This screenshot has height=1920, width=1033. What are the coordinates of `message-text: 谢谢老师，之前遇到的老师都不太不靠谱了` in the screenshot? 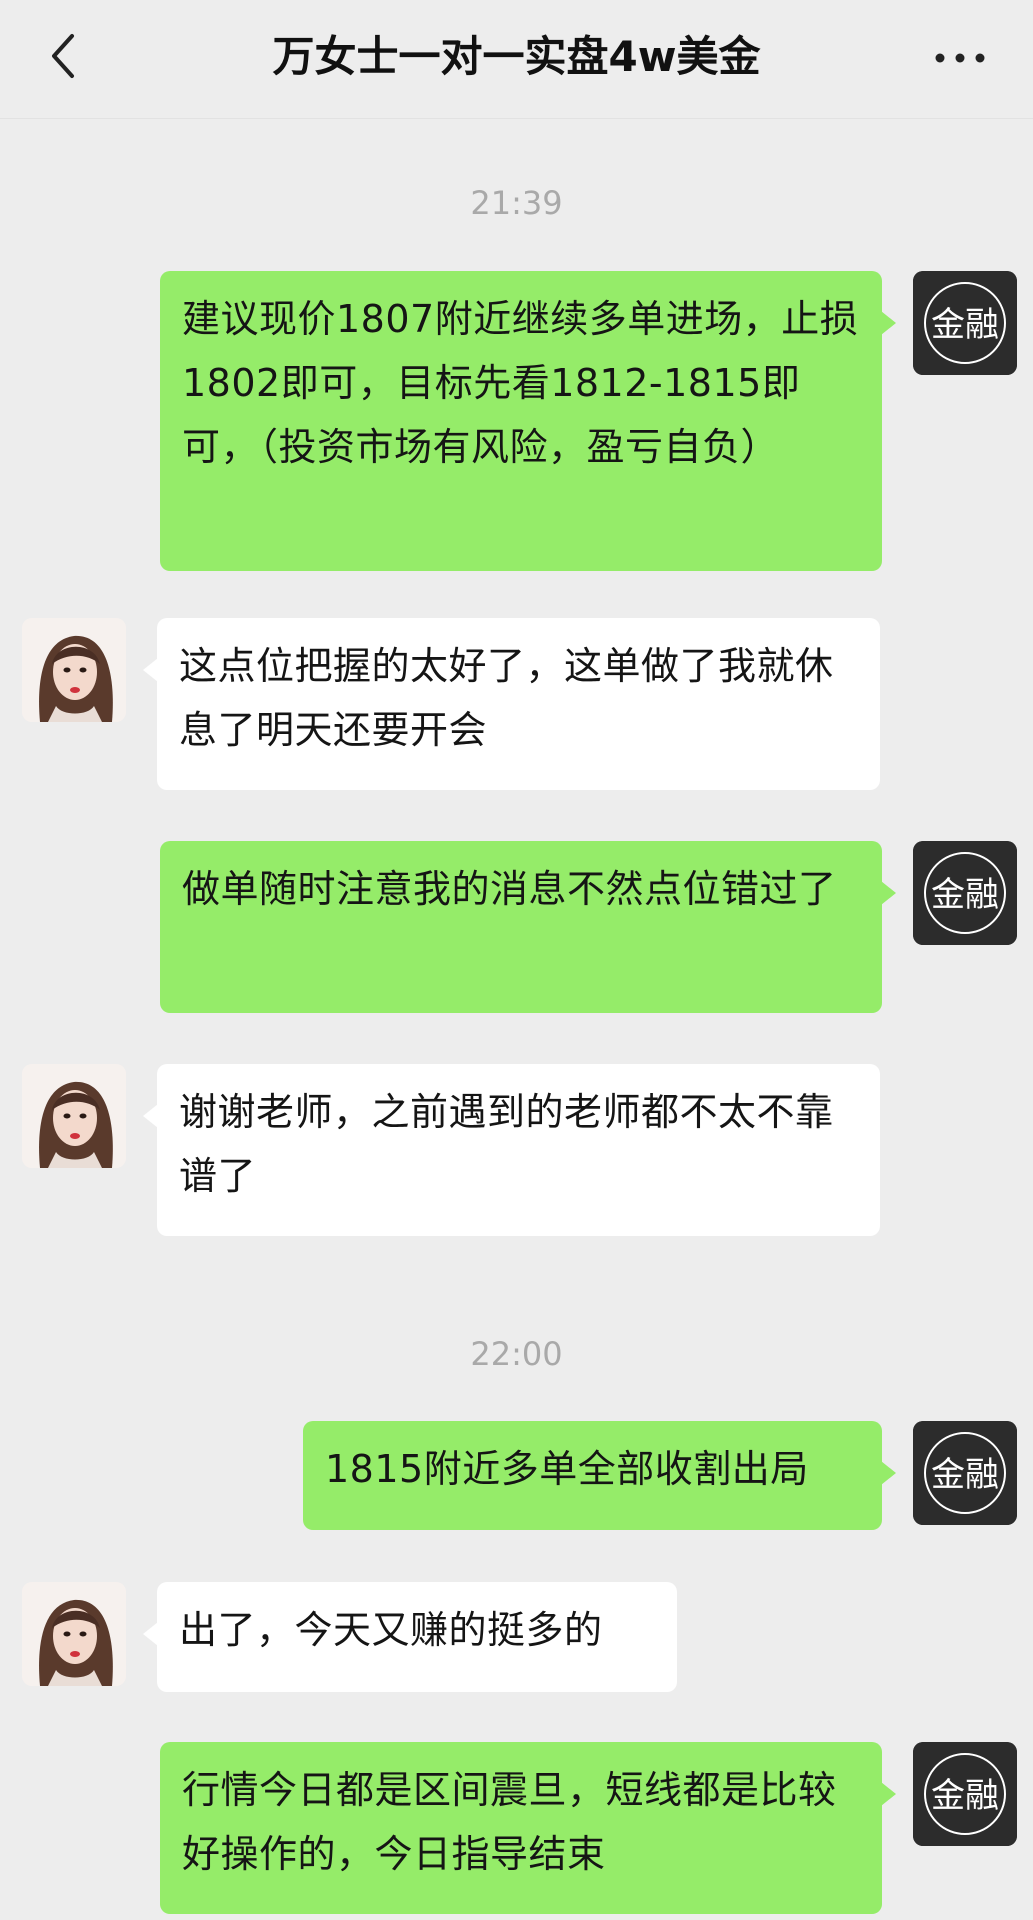 It's located at (506, 1144).